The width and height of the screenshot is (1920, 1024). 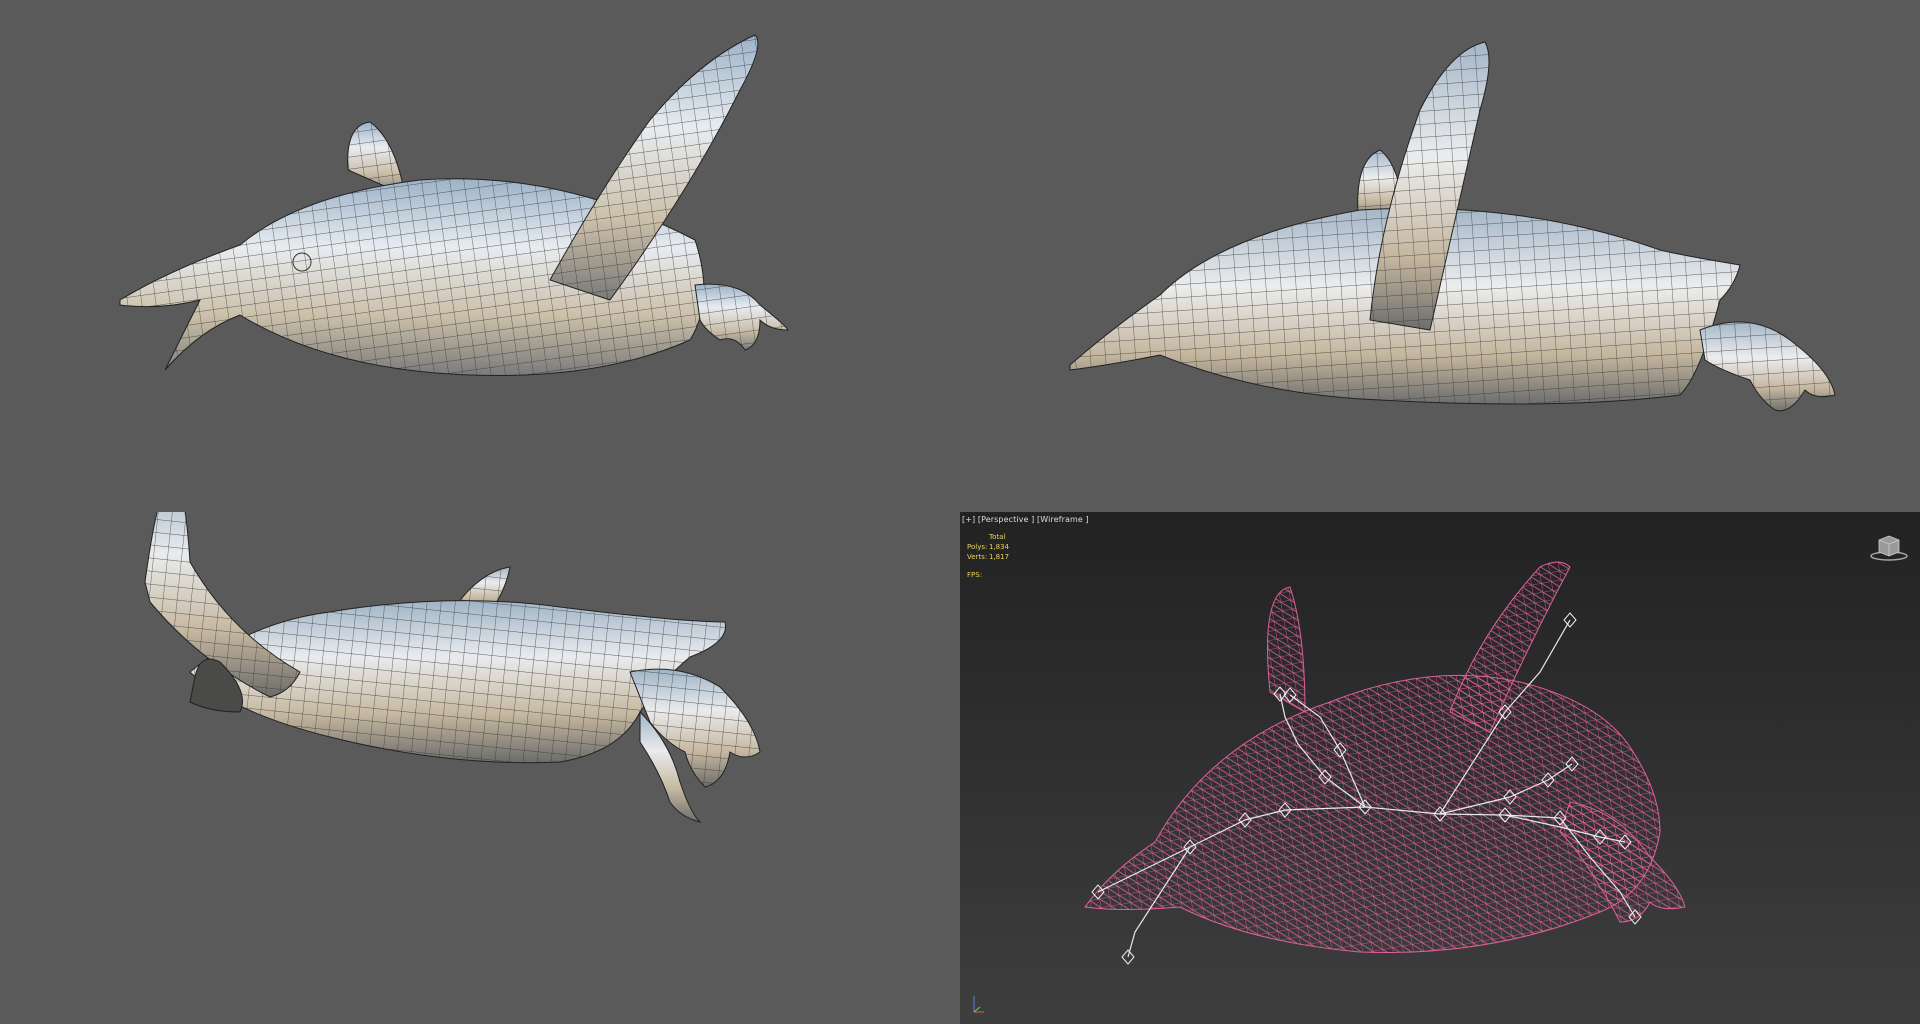 What do you see at coordinates (979, 1004) in the screenshot?
I see `axis-gizmo-icon` at bounding box center [979, 1004].